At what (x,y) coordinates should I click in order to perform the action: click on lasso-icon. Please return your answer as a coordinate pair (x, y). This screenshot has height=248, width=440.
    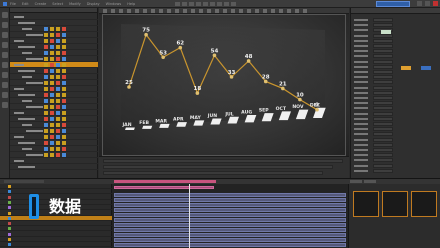
    Looking at the image, I should click on (4, 25).